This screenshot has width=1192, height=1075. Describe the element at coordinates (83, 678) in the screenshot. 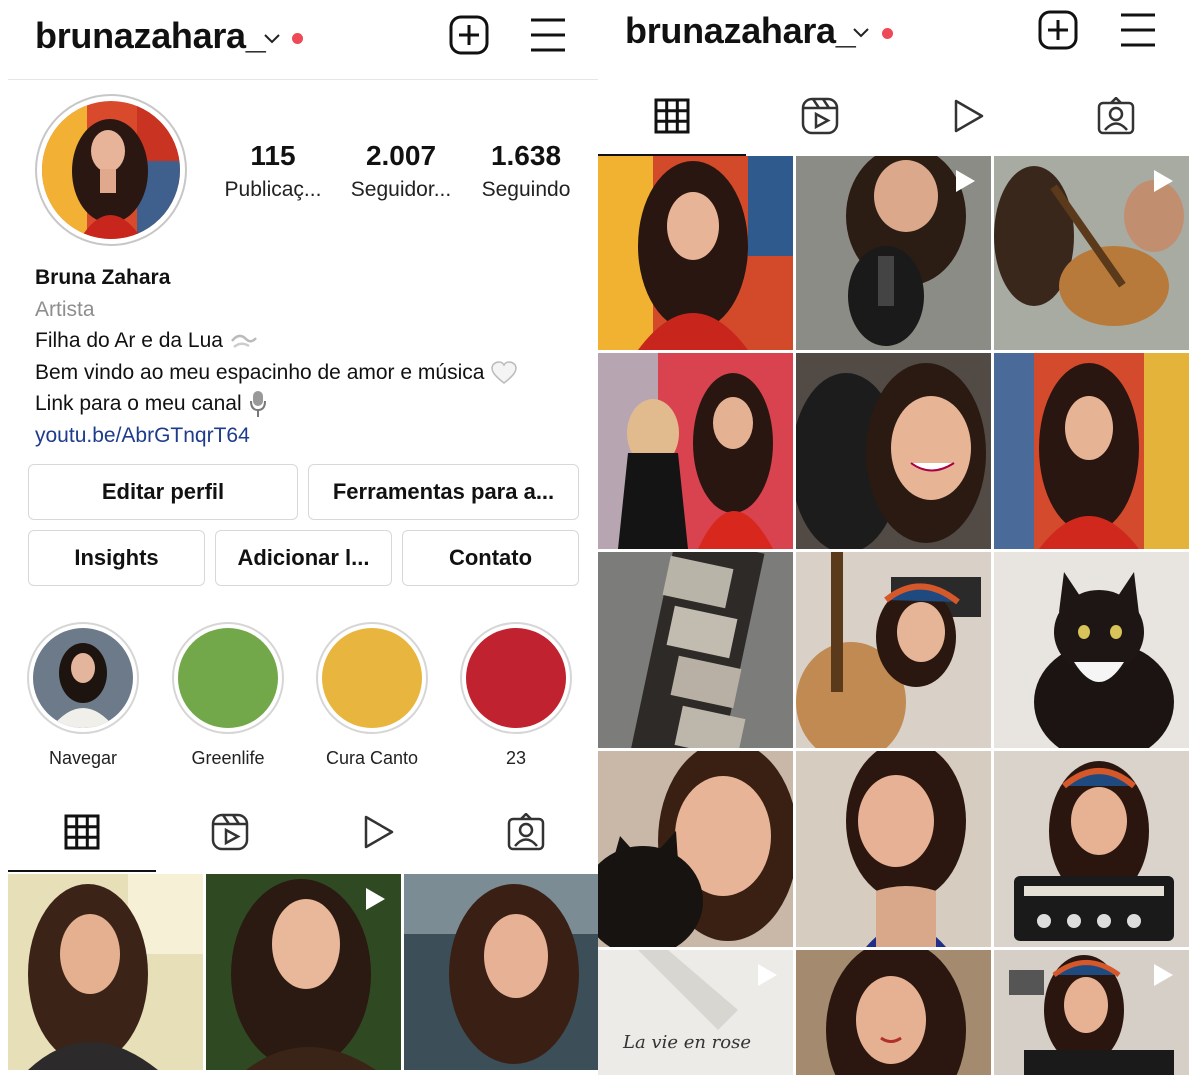

I see `highlight-photo` at that location.